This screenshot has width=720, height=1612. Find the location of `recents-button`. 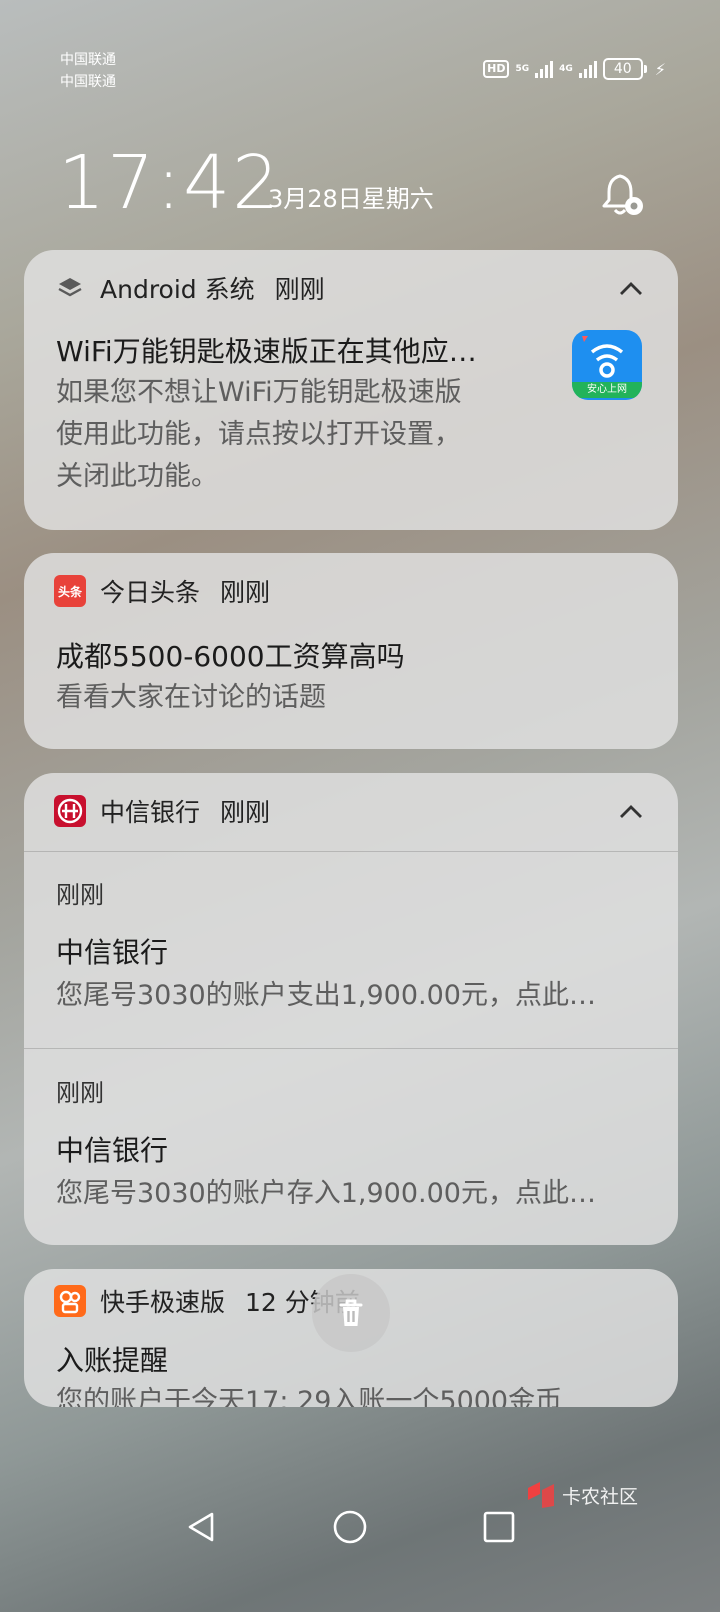

recents-button is located at coordinates (499, 1527).